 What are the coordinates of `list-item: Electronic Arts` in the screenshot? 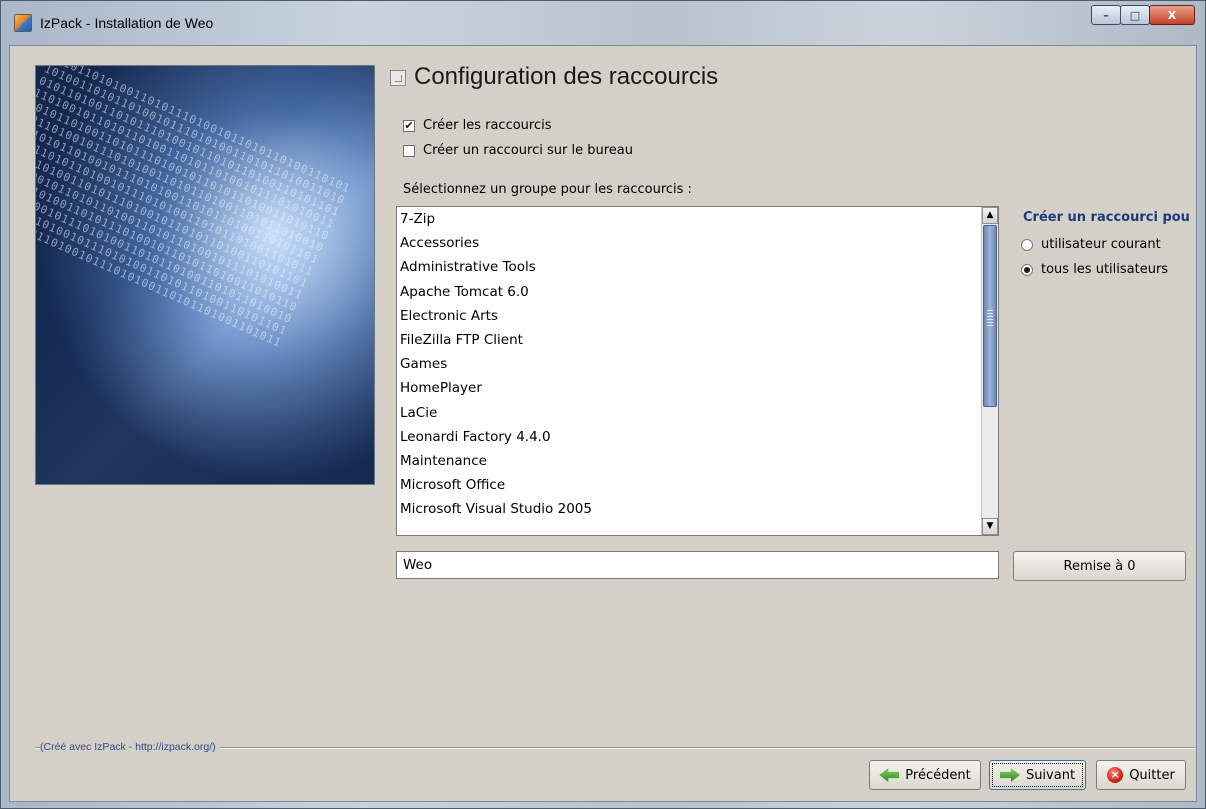 It's located at (688, 316).